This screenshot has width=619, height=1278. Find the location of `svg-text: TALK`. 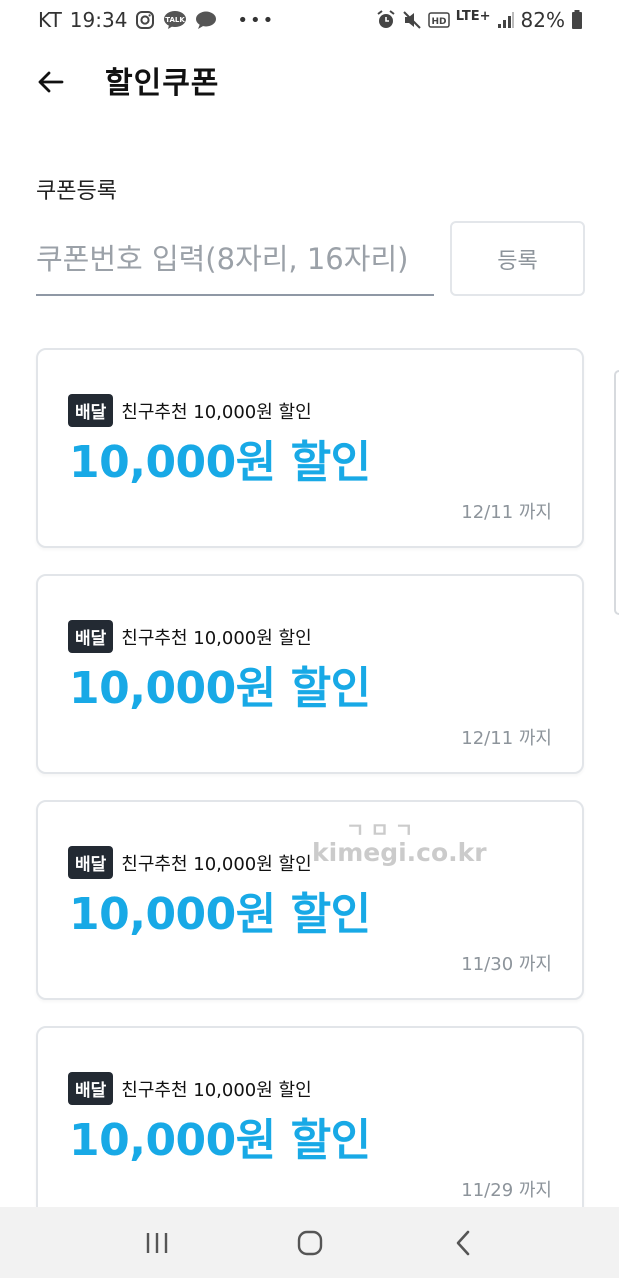

svg-text: TALK is located at coordinates (176, 20).